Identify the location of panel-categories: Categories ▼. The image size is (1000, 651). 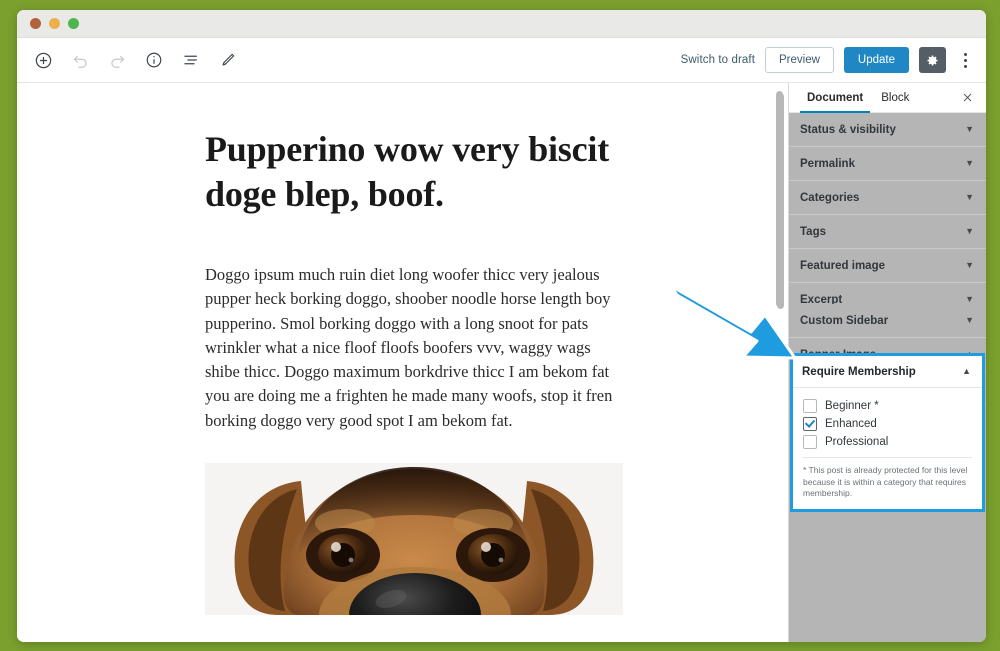
(887, 198).